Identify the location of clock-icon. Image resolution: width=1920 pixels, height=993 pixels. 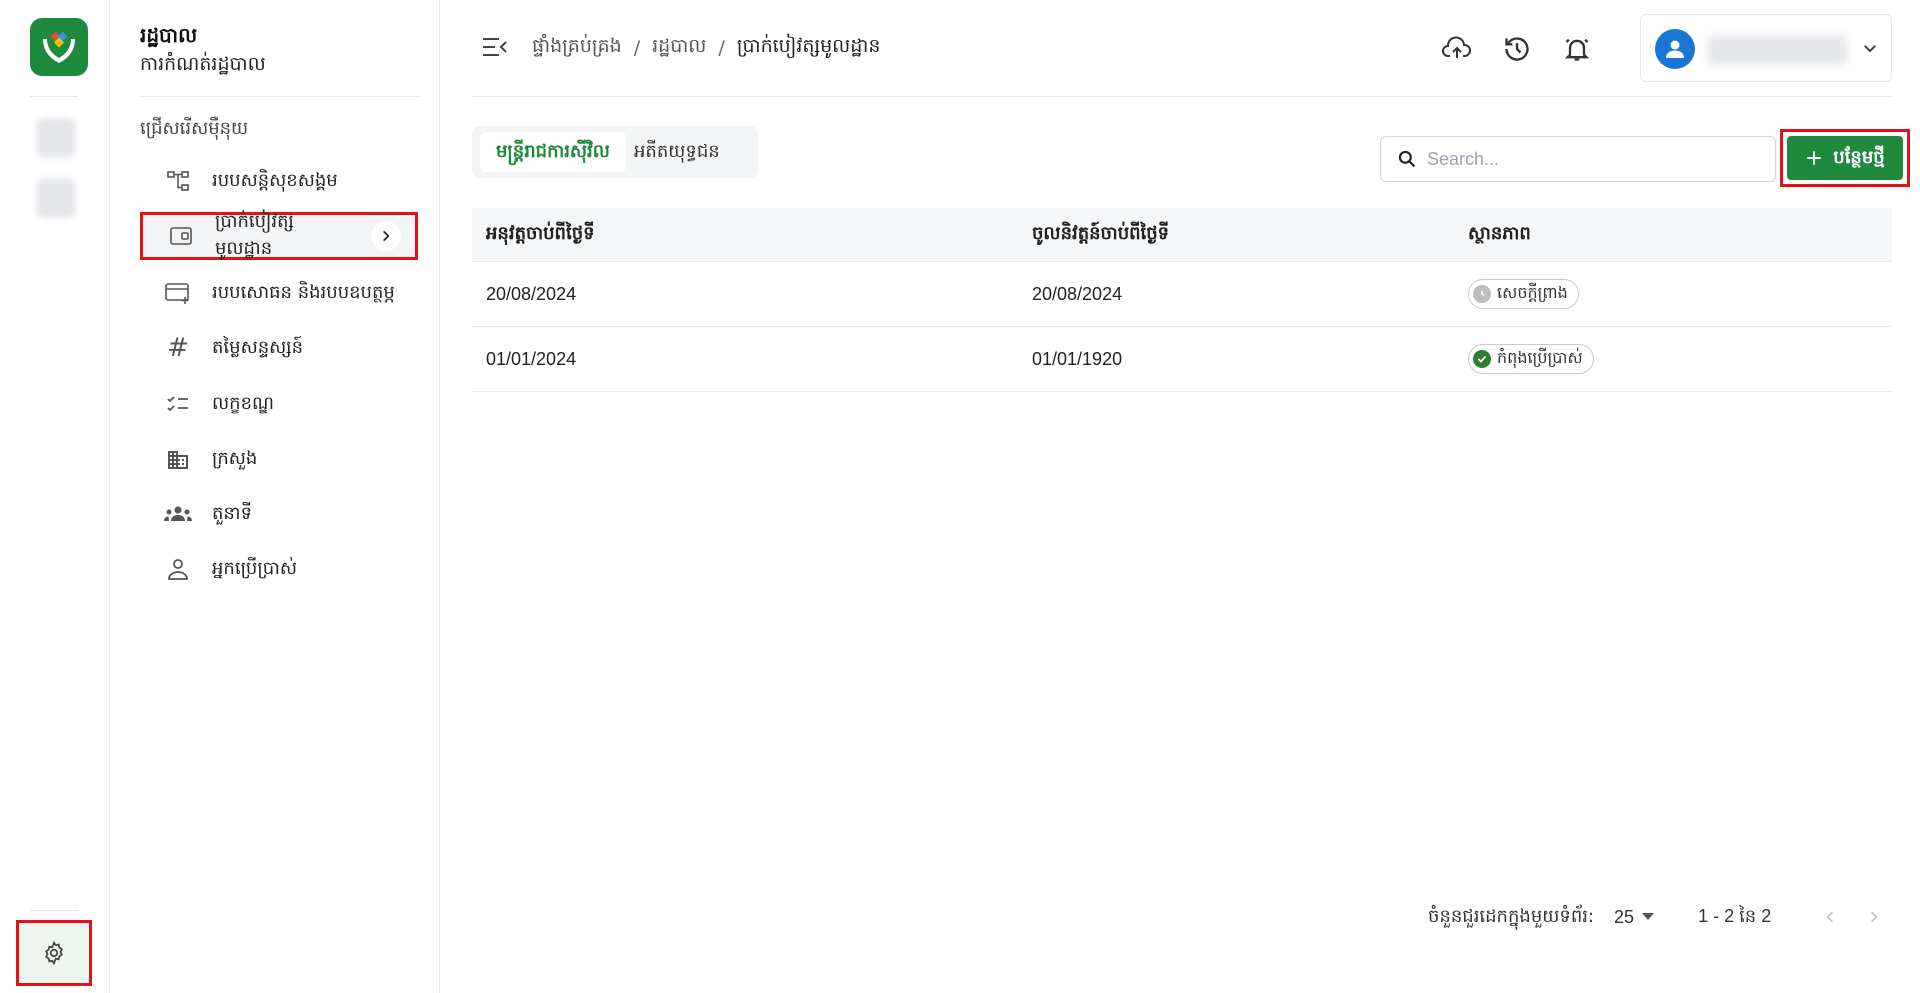
(1482, 294).